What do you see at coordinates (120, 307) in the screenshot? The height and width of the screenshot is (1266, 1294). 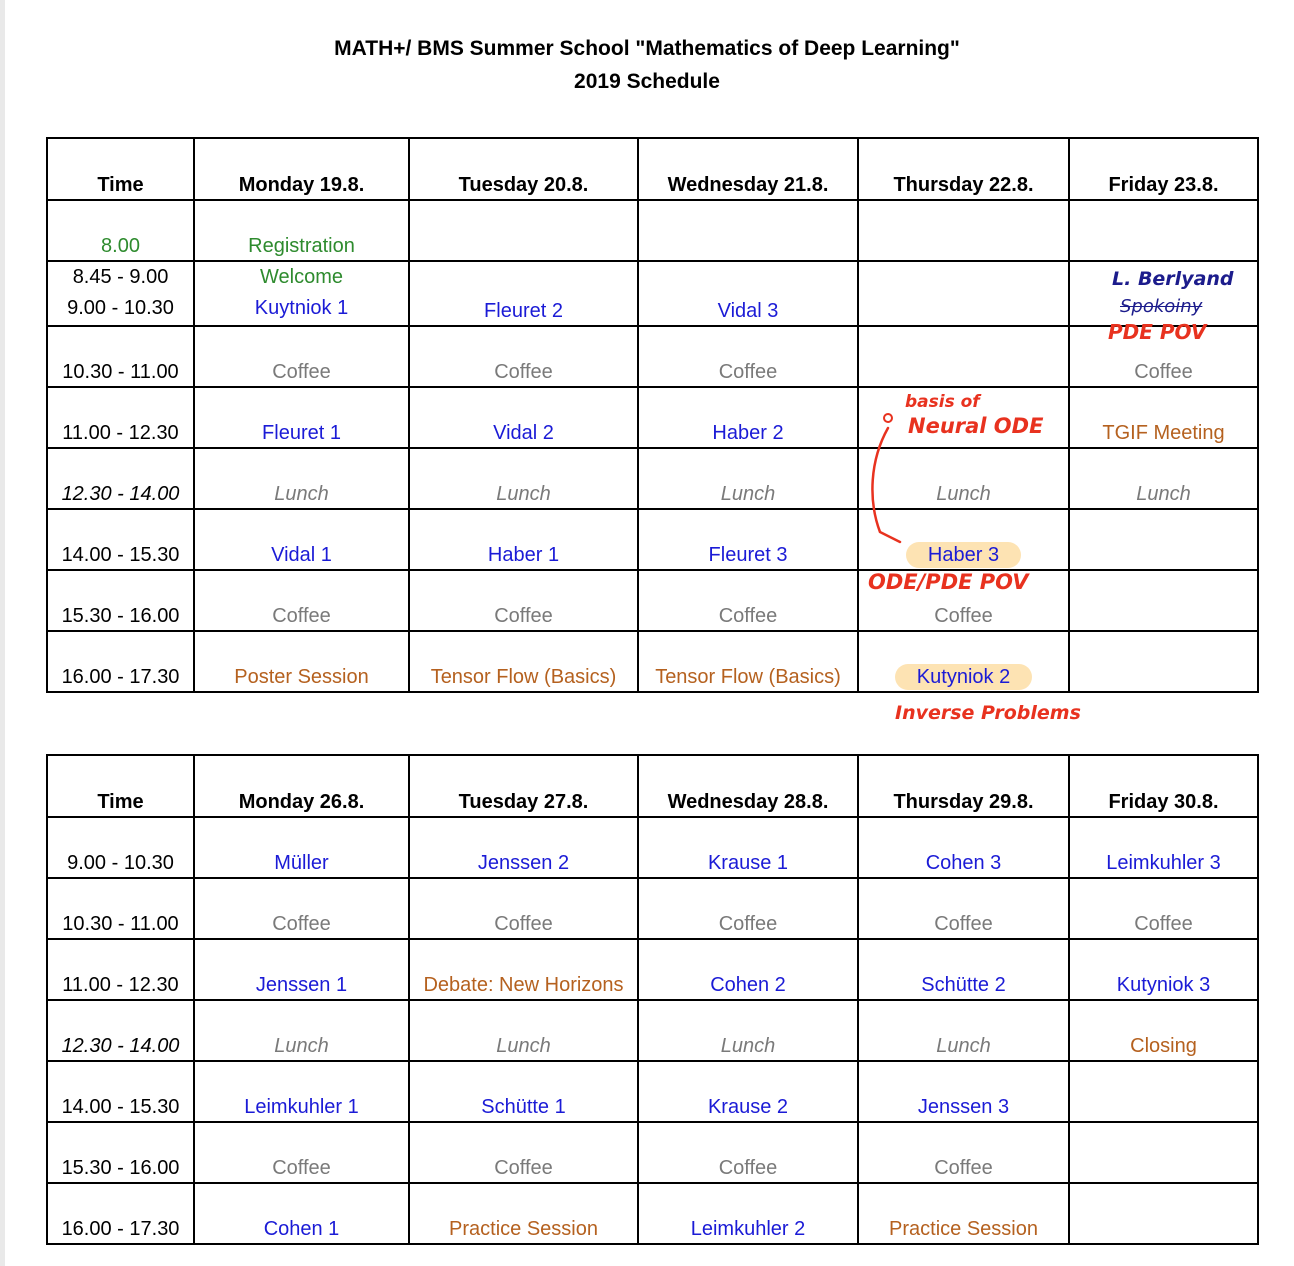 I see `time-line: 9.00 - 10.30` at bounding box center [120, 307].